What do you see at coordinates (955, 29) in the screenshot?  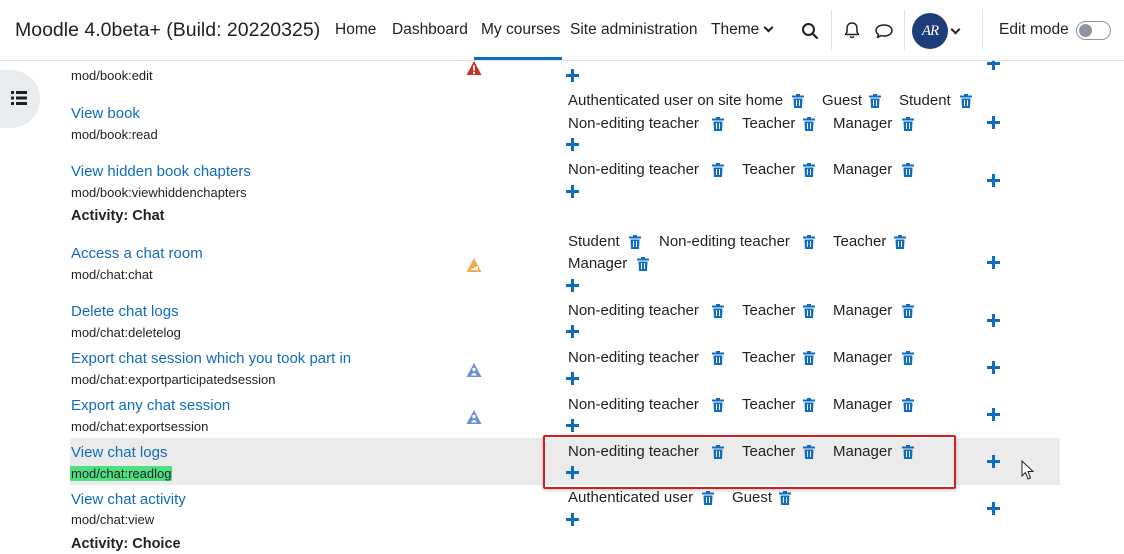 I see `user-menu-chevron-icon` at bounding box center [955, 29].